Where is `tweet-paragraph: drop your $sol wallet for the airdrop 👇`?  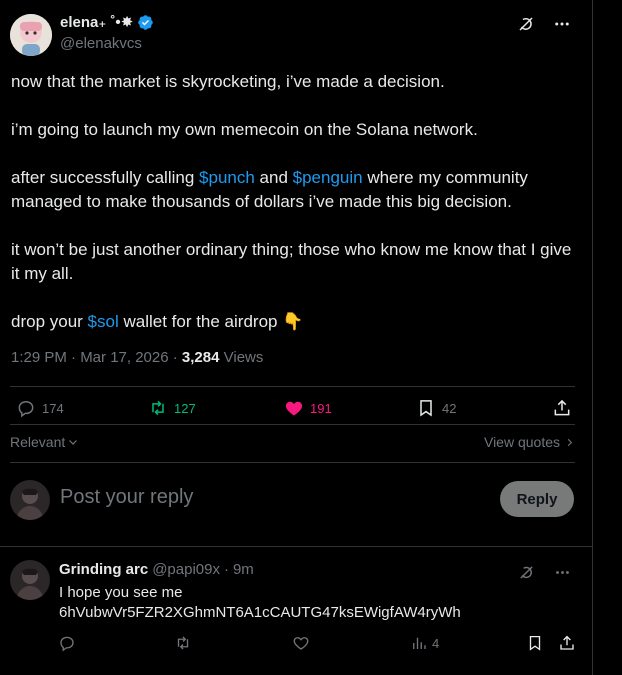 tweet-paragraph: drop your $sol wallet for the airdrop 👇 is located at coordinates (296, 322).